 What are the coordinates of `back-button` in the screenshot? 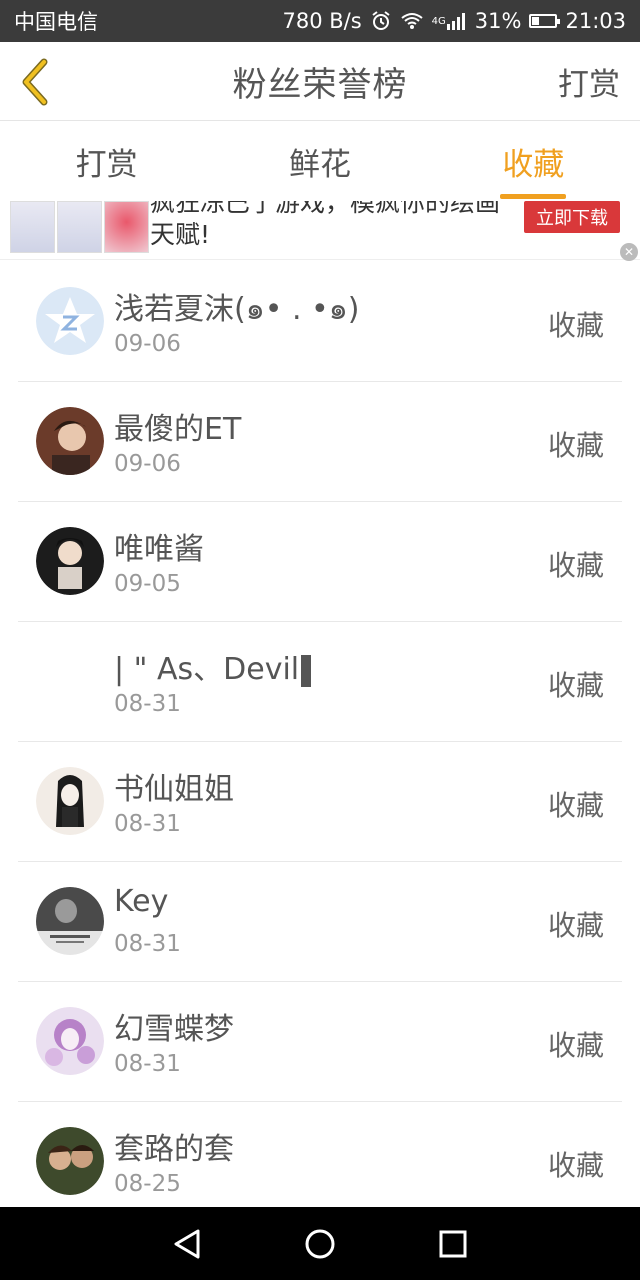 It's located at (35, 82).